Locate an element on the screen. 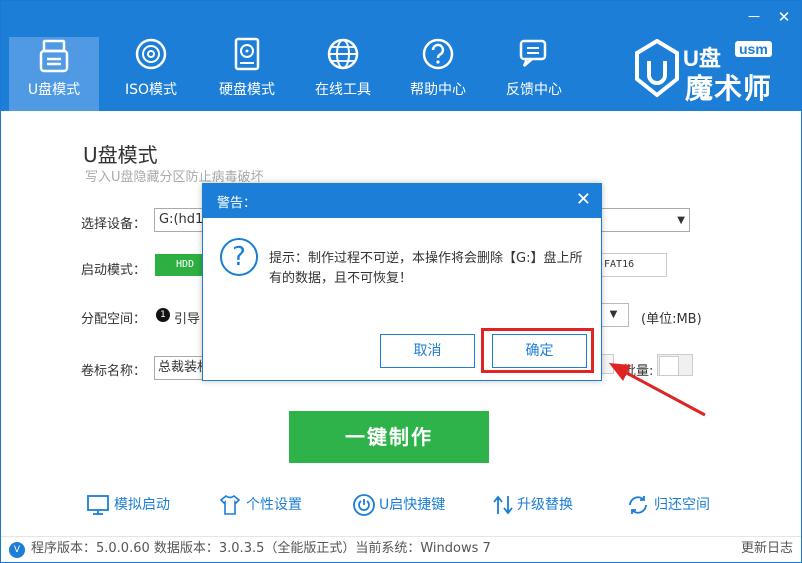  app-logo: U盘 usm 魔术师 is located at coordinates (713, 71).